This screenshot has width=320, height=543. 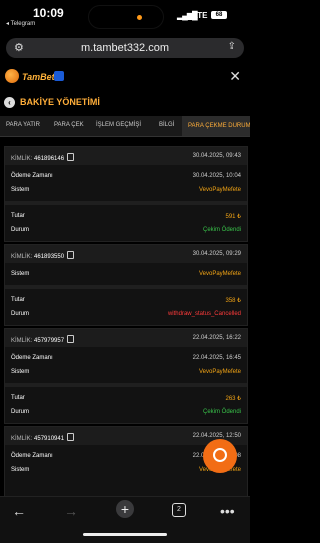 What do you see at coordinates (9, 102) in the screenshot?
I see `back-arrow-icon: ‹` at bounding box center [9, 102].